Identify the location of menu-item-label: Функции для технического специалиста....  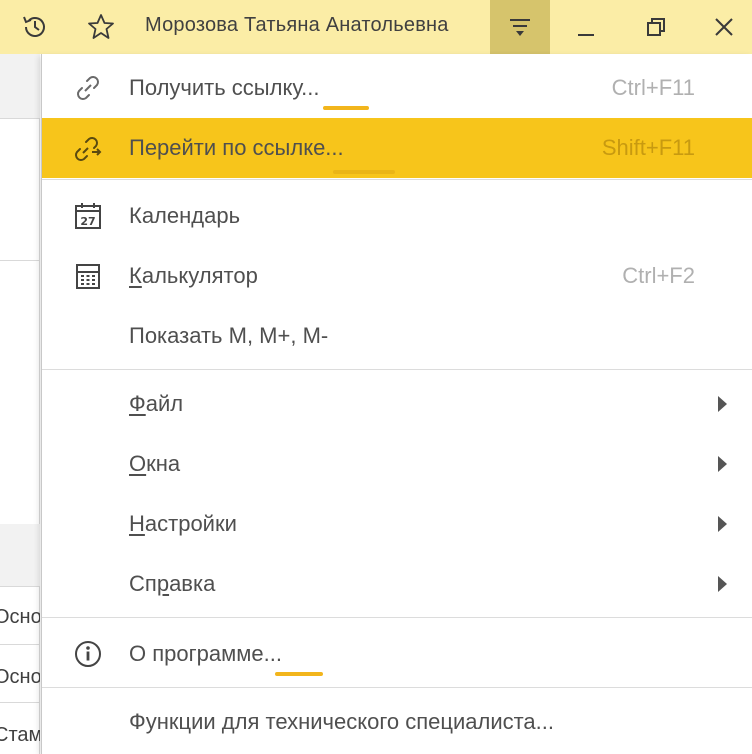
(342, 721).